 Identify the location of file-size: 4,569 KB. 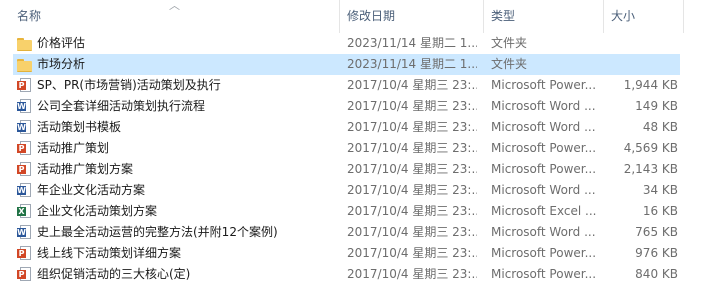
(650, 148).